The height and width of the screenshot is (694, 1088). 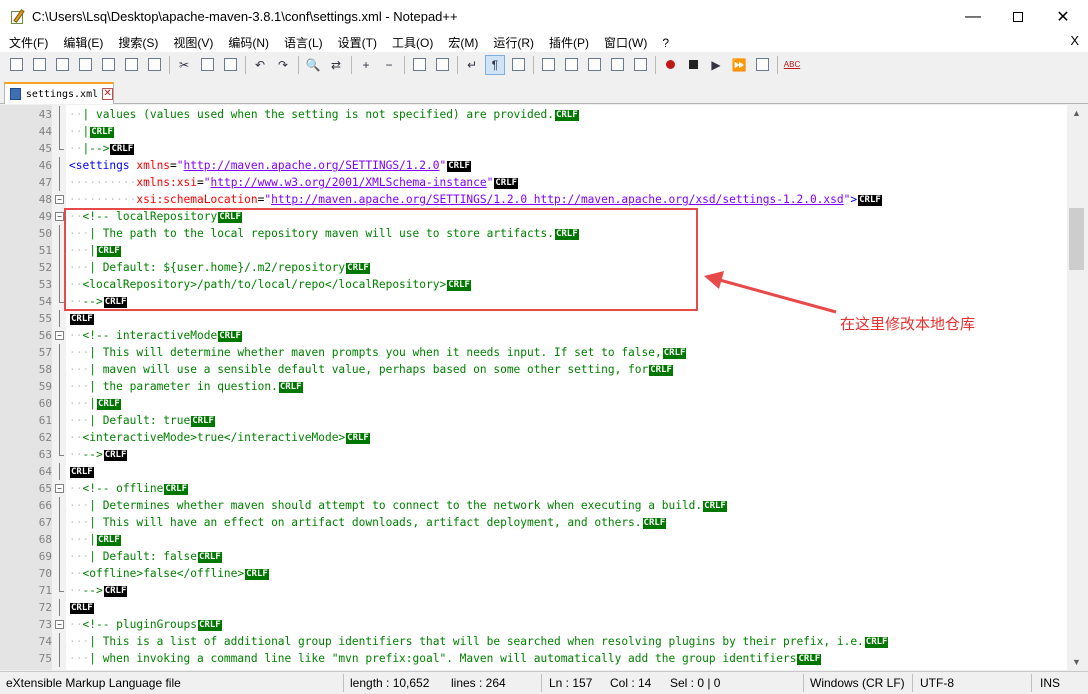 What do you see at coordinates (411, 42) in the screenshot?
I see `menu-item: 工具(O)` at bounding box center [411, 42].